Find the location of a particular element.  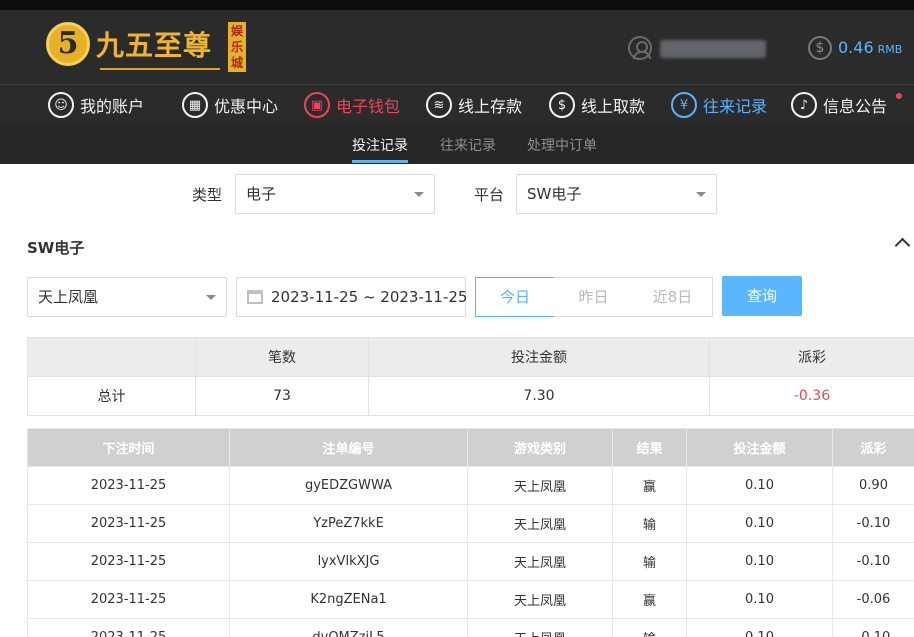

col-bet-time: 下注时间 is located at coordinates (128, 447).